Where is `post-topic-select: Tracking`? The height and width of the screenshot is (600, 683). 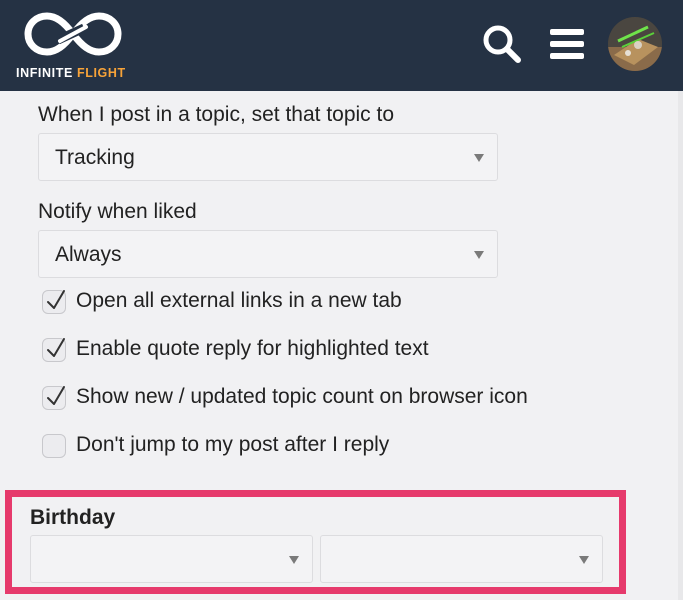
post-topic-select: Tracking is located at coordinates (268, 157).